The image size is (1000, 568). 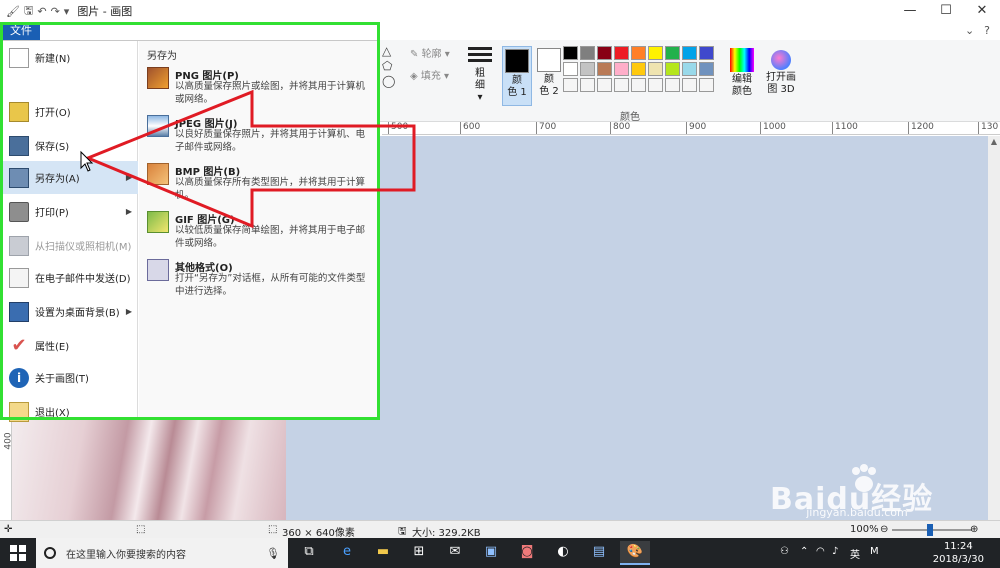 What do you see at coordinates (820, 551) in the screenshot?
I see `wifi-icon: ◠` at bounding box center [820, 551].